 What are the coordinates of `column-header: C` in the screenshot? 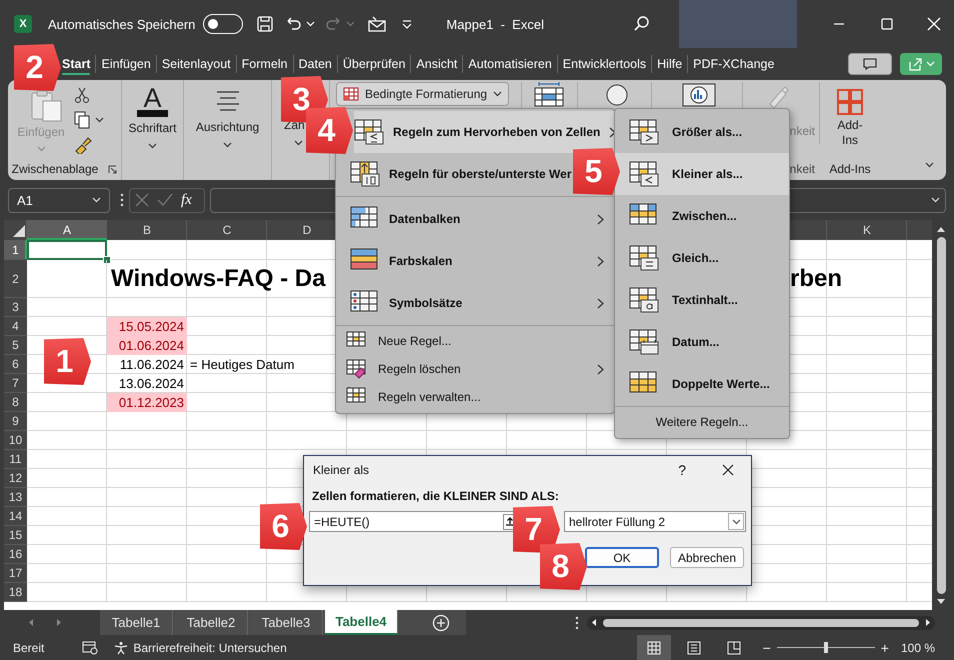 It's located at (227, 230).